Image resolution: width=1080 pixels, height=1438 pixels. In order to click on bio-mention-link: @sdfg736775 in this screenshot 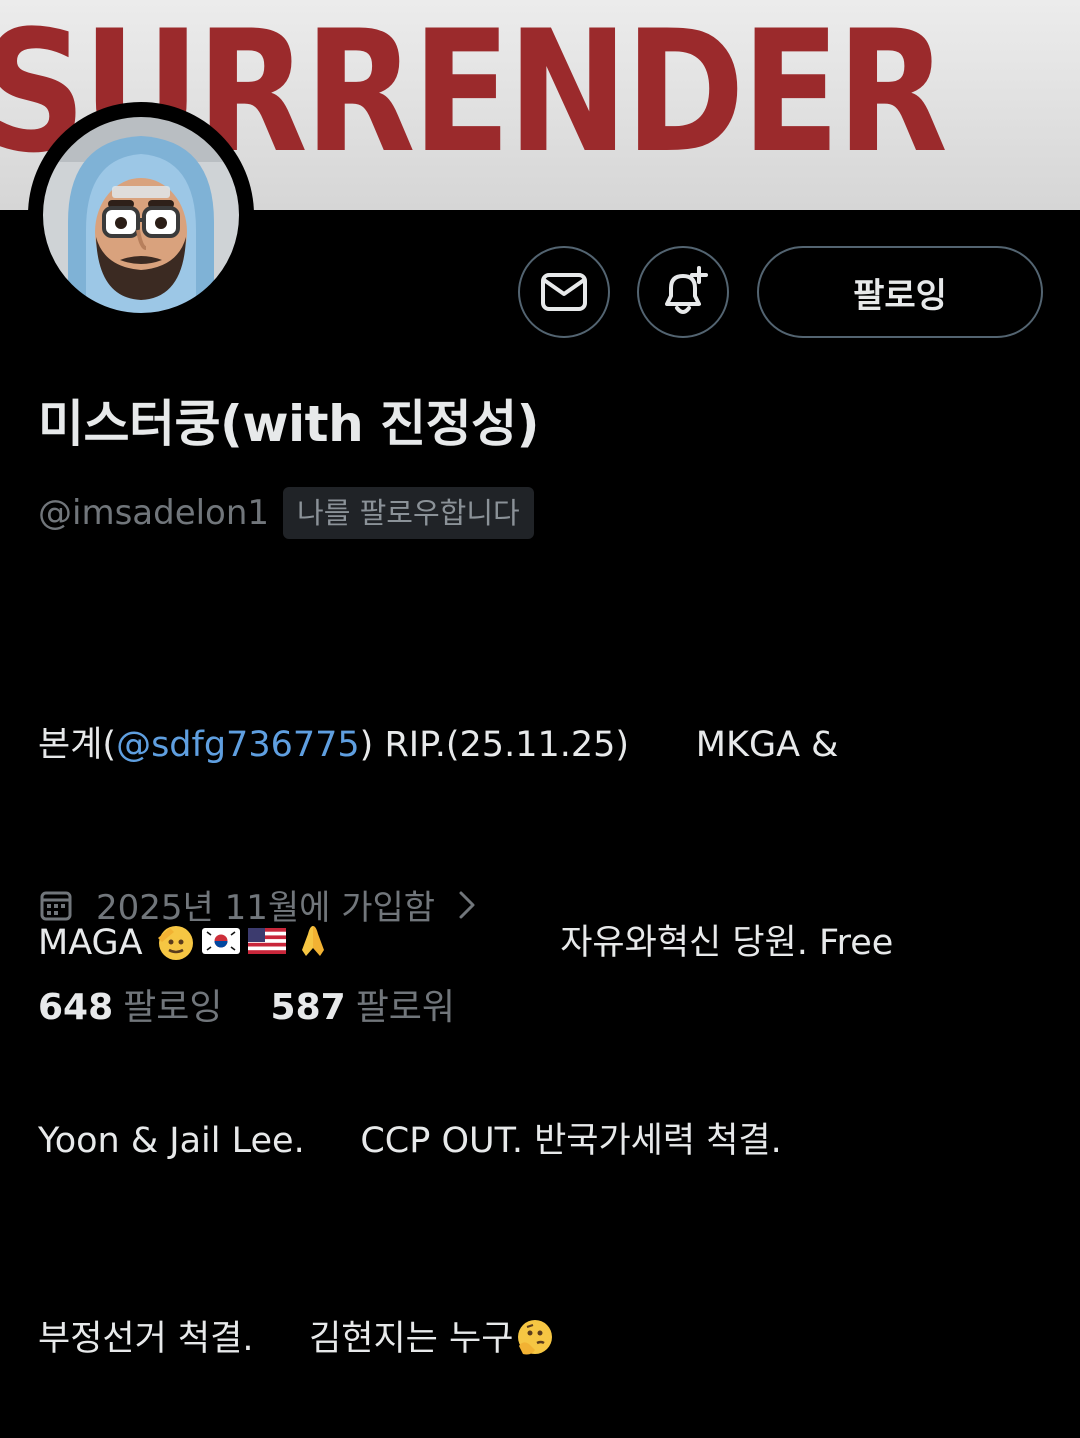, I will do `click(238, 745)`.